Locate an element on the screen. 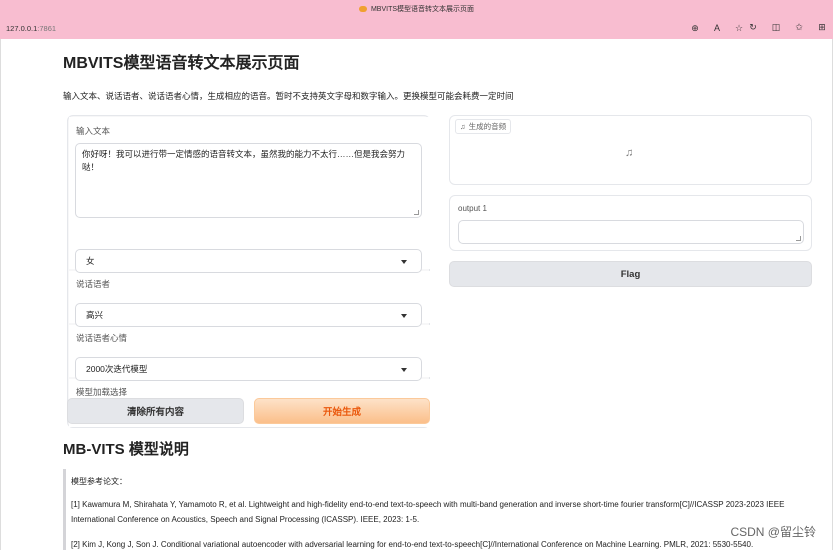 This screenshot has width=833, height=550. speaker-select: 女 is located at coordinates (248, 261).